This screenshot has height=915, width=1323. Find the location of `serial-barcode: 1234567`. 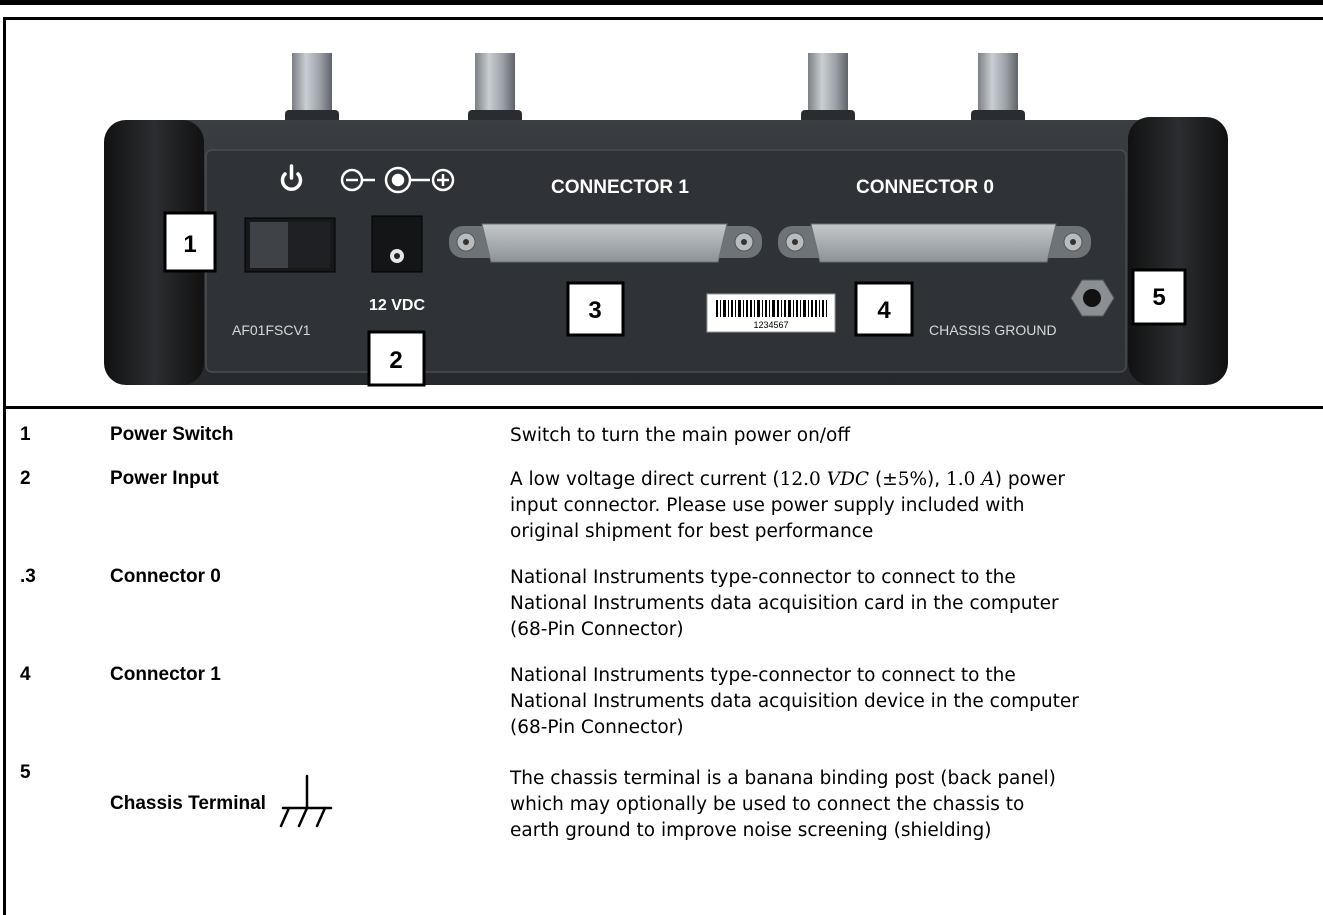

serial-barcode: 1234567 is located at coordinates (771, 313).